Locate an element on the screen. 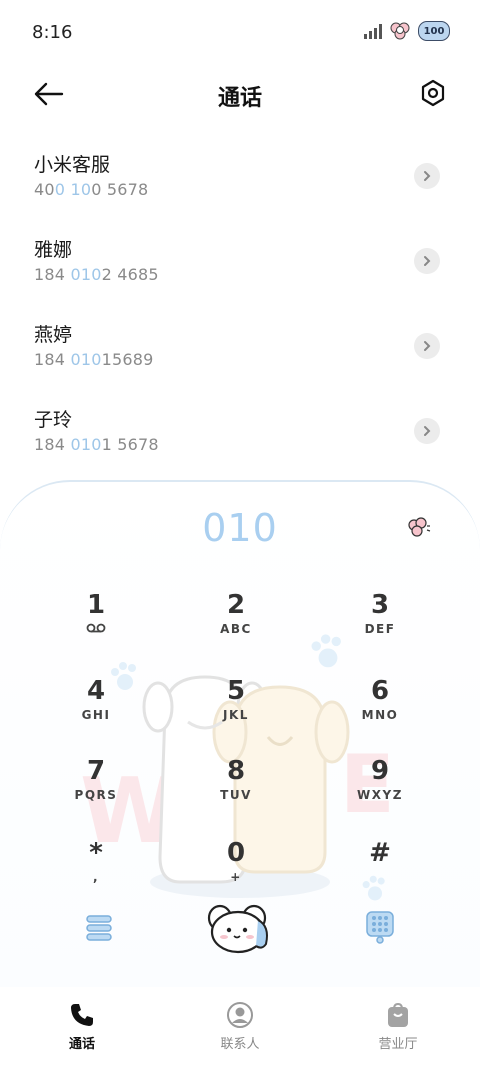  menu-button is located at coordinates (99, 928).